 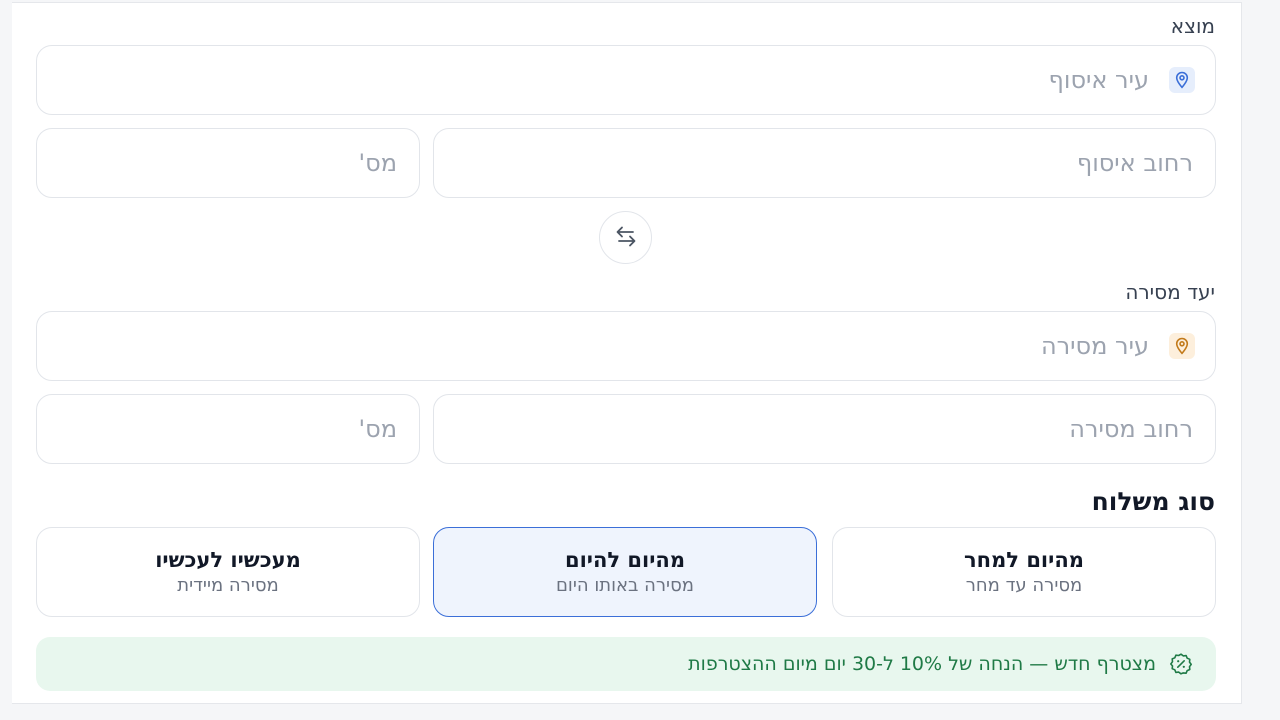 What do you see at coordinates (624, 585) in the screenshot?
I see `option-subtitle: מסירה באותו היום` at bounding box center [624, 585].